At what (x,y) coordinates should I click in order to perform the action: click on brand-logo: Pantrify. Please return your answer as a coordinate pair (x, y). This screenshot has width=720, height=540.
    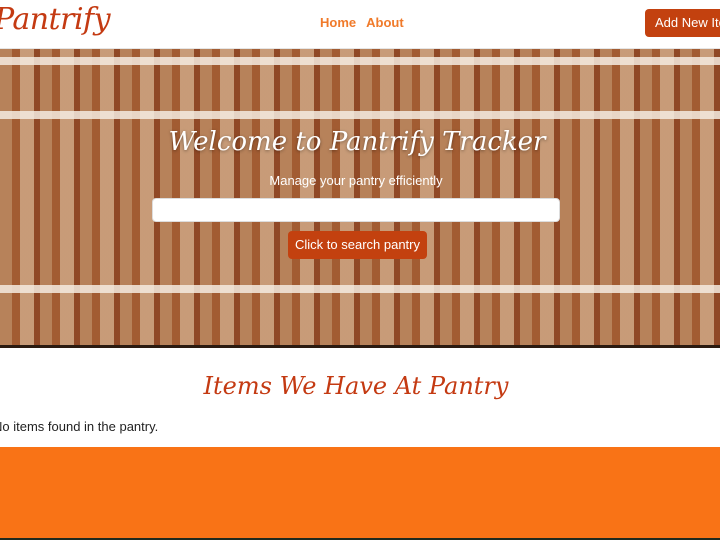
    Looking at the image, I should click on (55, 19).